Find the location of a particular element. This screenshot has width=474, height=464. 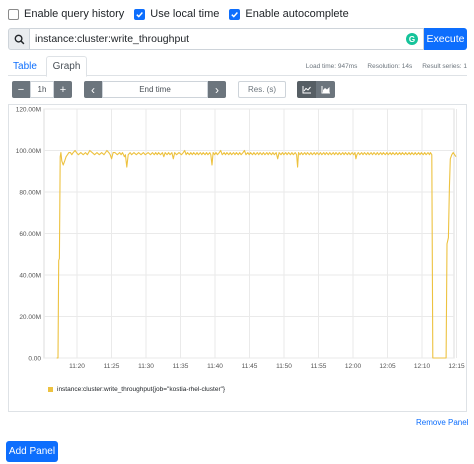

x-tick-label: 11:40 is located at coordinates (215, 366).